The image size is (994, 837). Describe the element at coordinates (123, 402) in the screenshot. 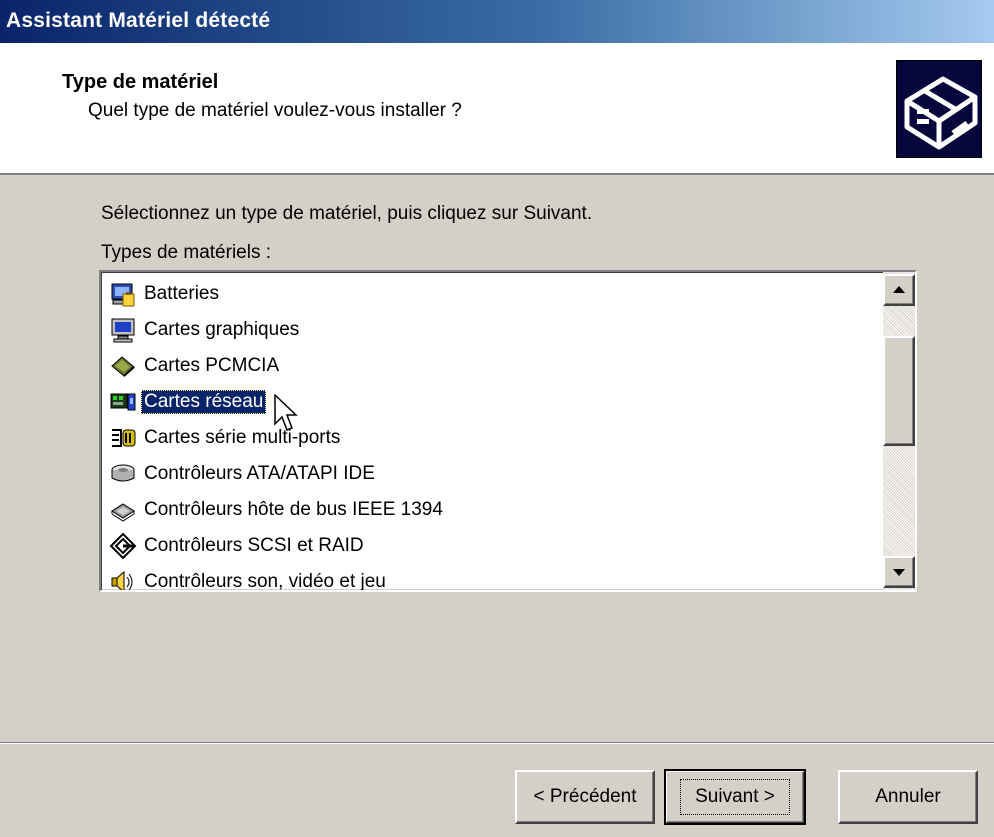

I see `network-card-icon` at that location.